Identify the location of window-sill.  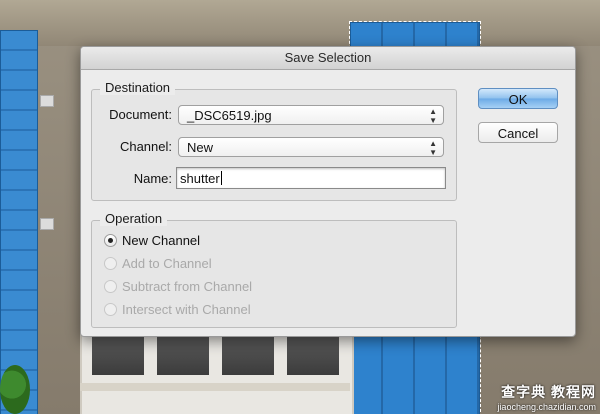
(215, 387).